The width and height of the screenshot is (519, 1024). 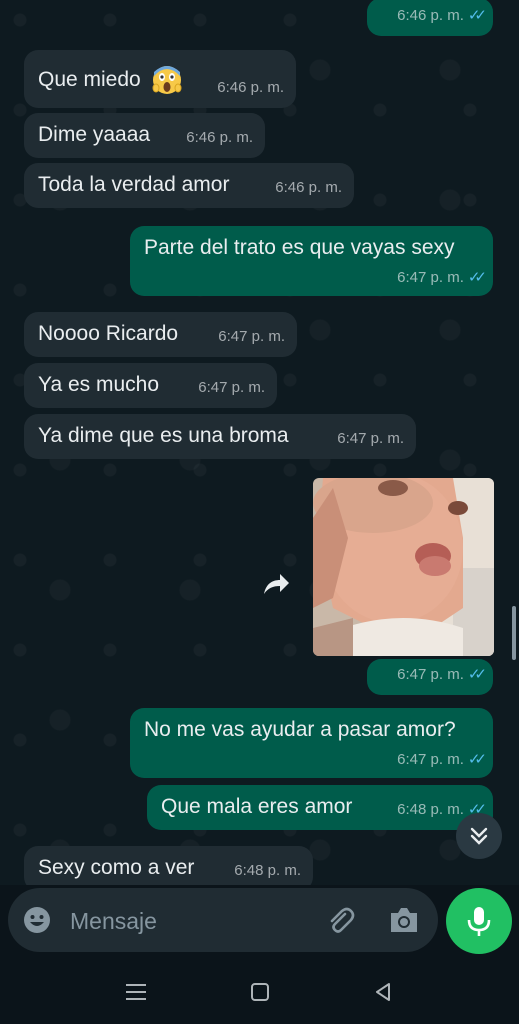 I want to click on paperclip-icon, so click(x=340, y=920).